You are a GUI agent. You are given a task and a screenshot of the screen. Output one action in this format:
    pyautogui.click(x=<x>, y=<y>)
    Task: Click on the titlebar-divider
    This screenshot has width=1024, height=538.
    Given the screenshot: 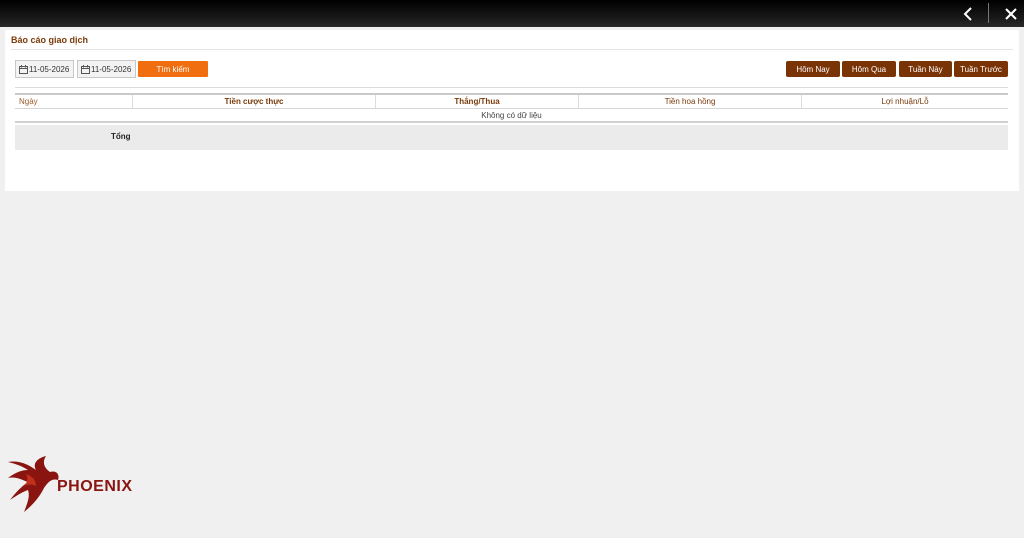 What is the action you would take?
    pyautogui.click(x=988, y=13)
    